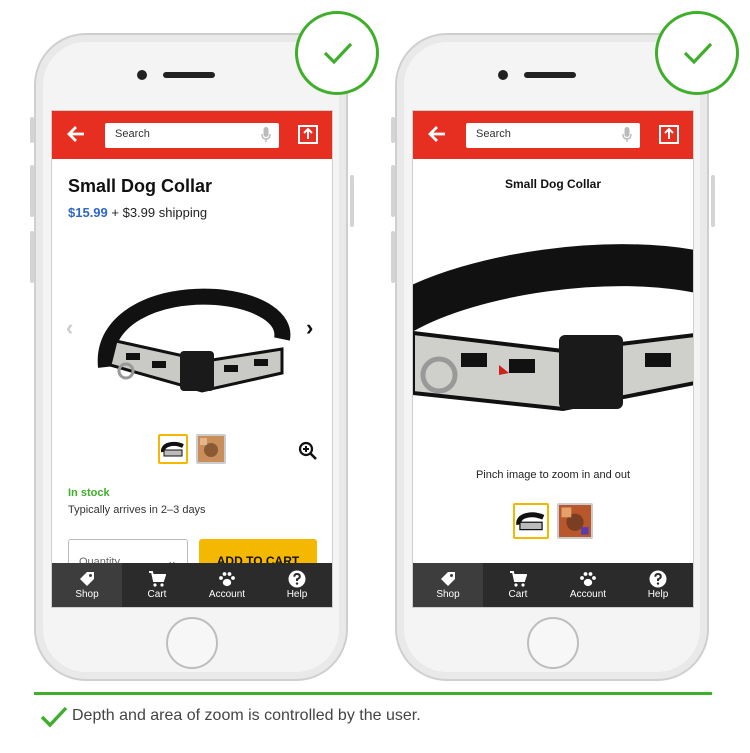  What do you see at coordinates (137, 510) in the screenshot?
I see `delivery-estimate: Typically arrives in 2–3 days` at bounding box center [137, 510].